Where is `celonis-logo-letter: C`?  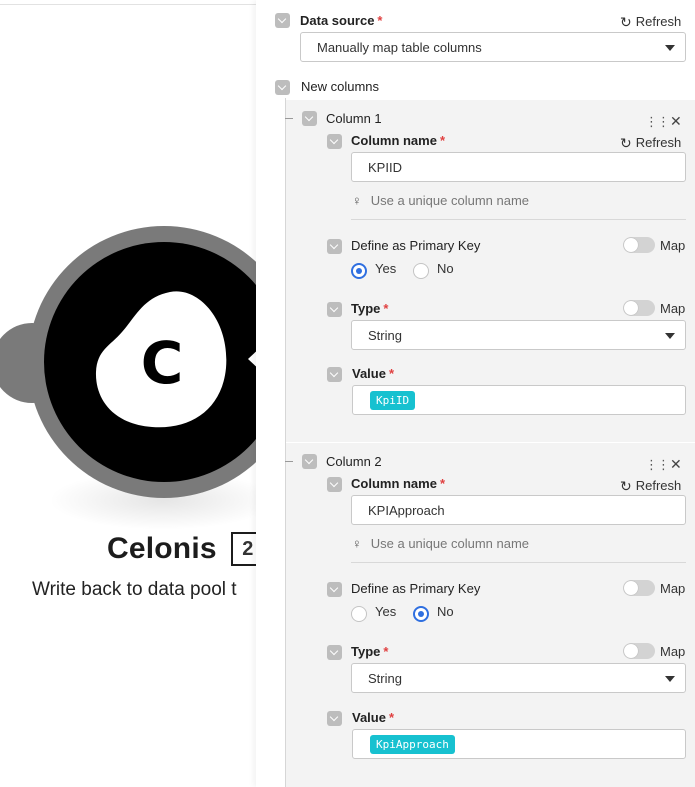
celonis-logo-letter: C is located at coordinates (162, 363).